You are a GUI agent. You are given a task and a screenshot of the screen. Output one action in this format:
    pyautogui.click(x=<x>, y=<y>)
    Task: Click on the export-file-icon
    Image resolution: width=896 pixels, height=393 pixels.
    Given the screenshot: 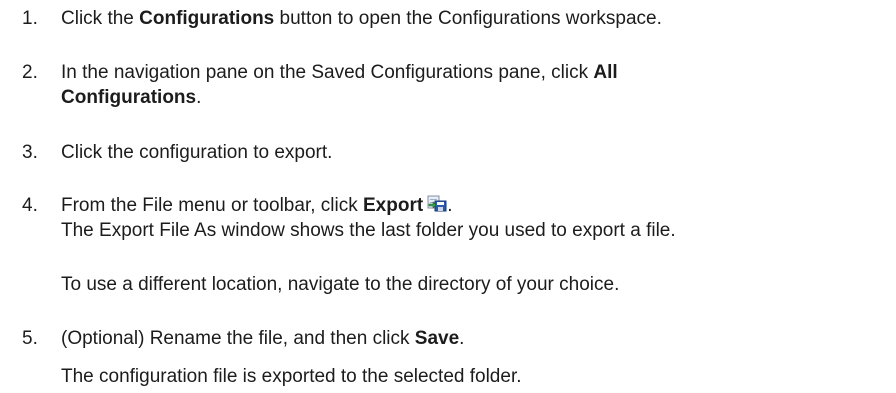 What is the action you would take?
    pyautogui.click(x=437, y=203)
    